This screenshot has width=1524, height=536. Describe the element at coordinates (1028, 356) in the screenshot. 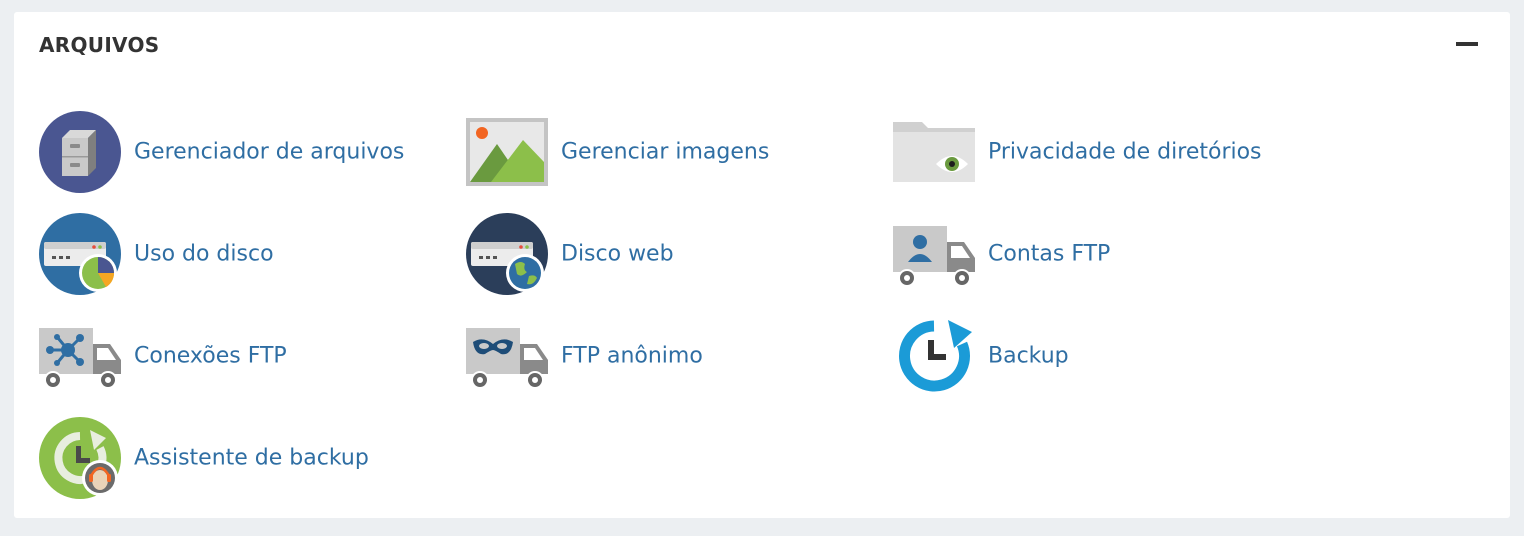

I see `backup-label: Backup` at that location.